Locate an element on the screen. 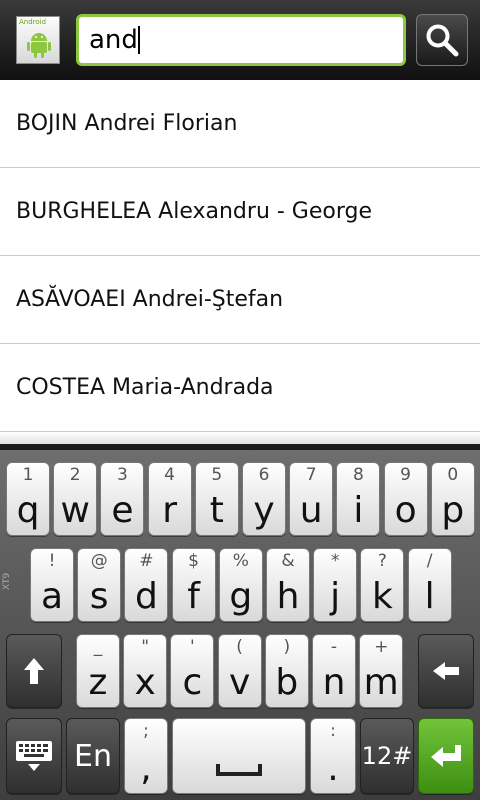 This screenshot has height=800, width=480. search-bar: Android and is located at coordinates (240, 40).